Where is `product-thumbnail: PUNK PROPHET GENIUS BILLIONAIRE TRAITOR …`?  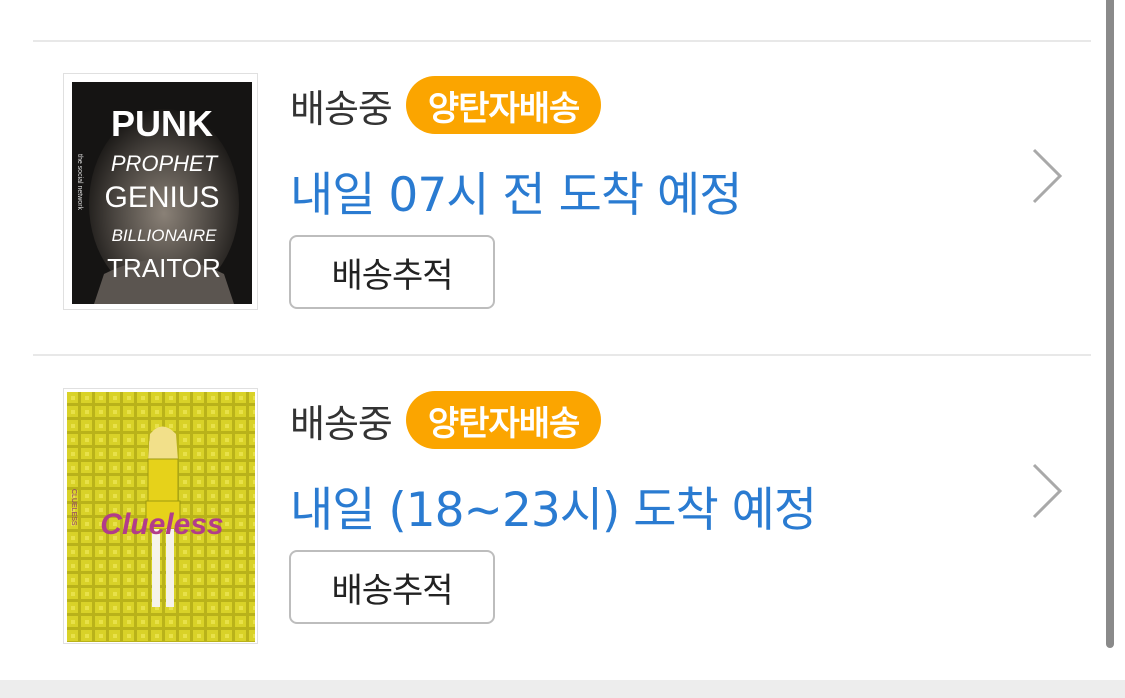
product-thumbnail: PUNK PROPHET GENIUS BILLIONAIRE TRAITOR … is located at coordinates (160, 191).